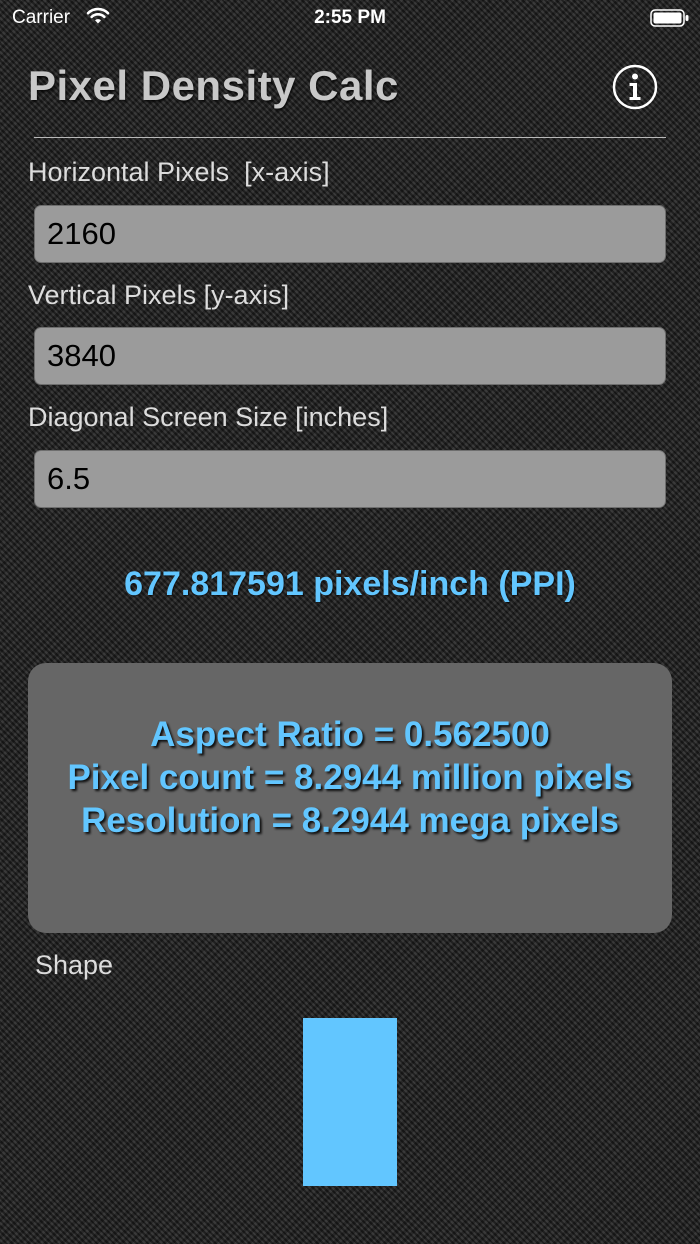  What do you see at coordinates (179, 172) in the screenshot?
I see `horizontal-pixels-label: Horizontal Pixels [x-axis]` at bounding box center [179, 172].